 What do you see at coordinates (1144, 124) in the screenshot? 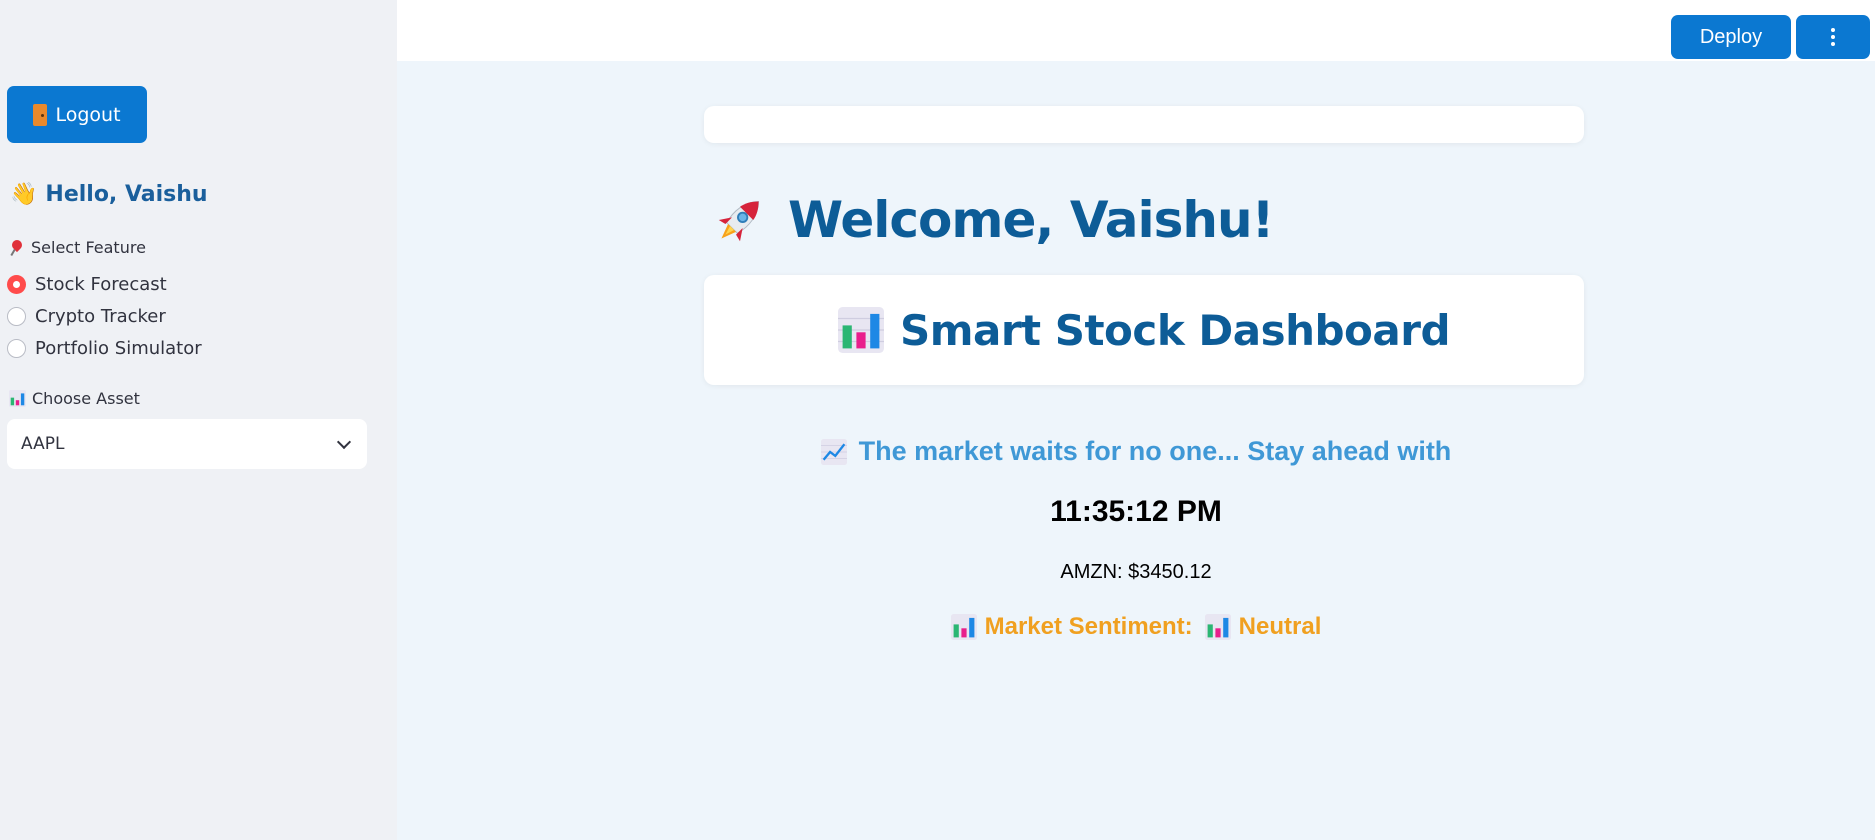
I see `empty-container` at bounding box center [1144, 124].